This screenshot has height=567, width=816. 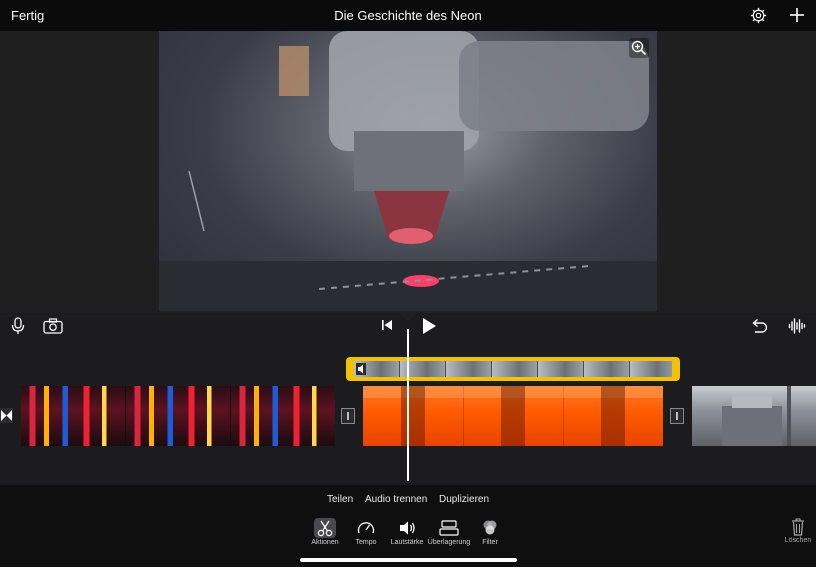 What do you see at coordinates (797, 15) in the screenshot?
I see `plus-icon` at bounding box center [797, 15].